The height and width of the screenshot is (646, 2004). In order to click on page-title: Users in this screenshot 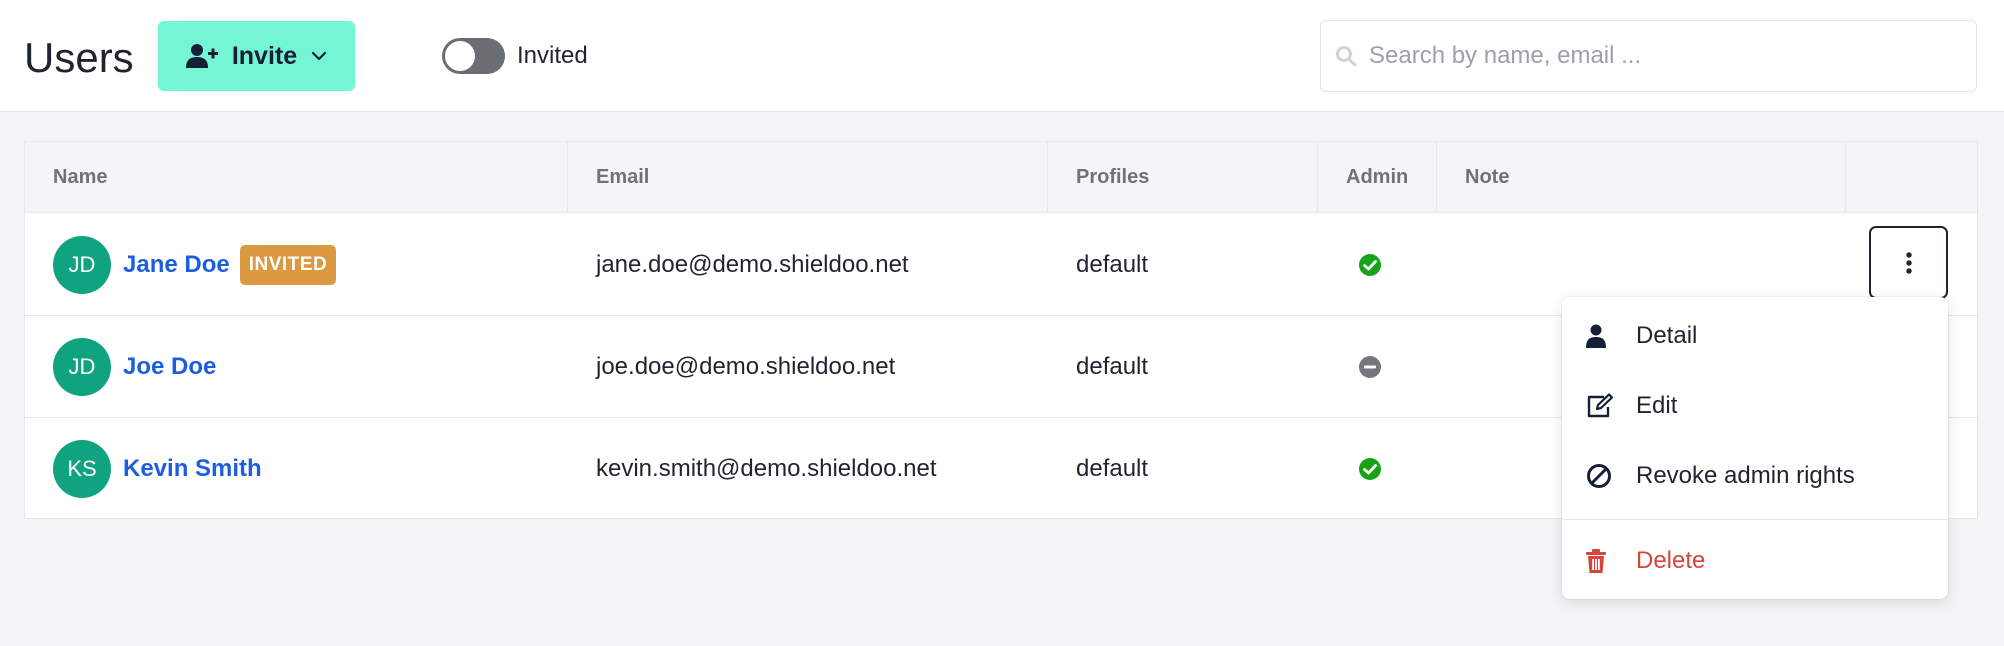, I will do `click(79, 57)`.